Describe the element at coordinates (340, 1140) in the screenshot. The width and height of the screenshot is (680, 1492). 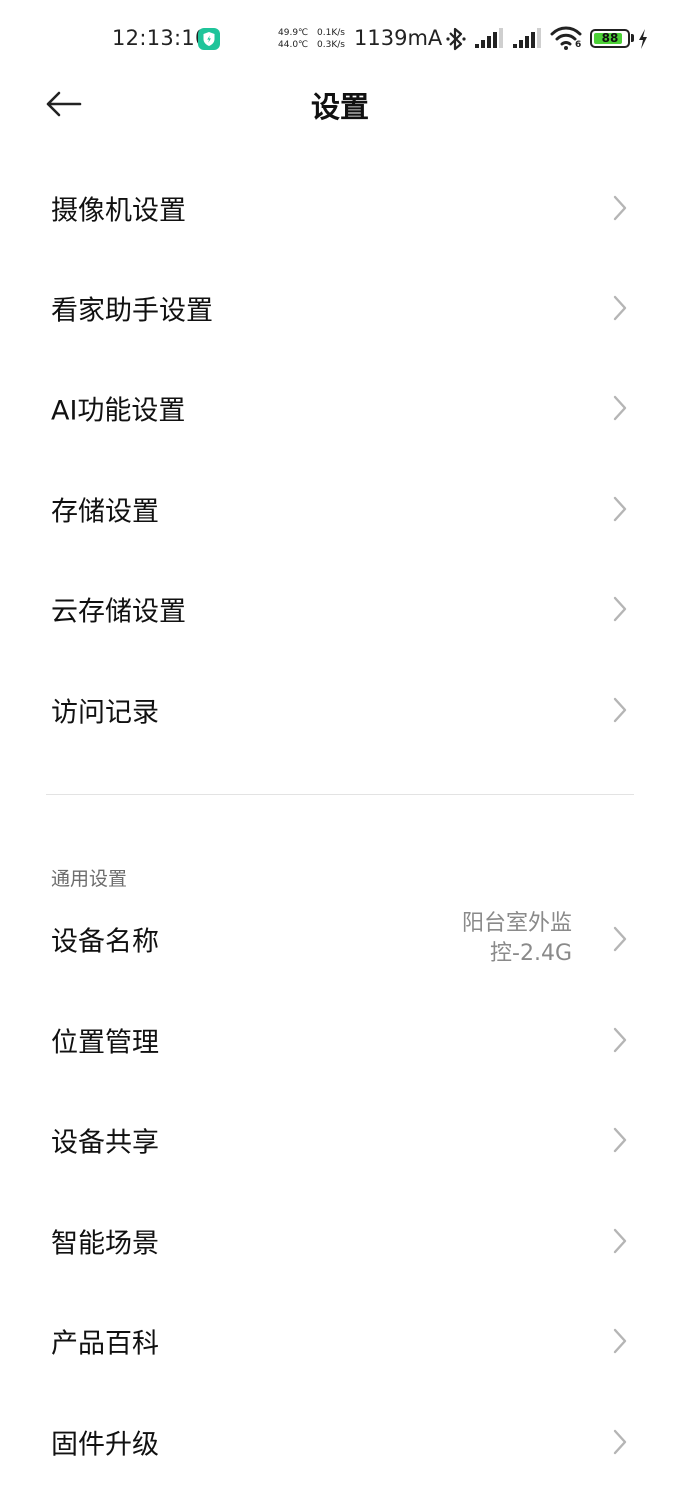
I see `menu-item-device-sharing: 设备共享` at that location.